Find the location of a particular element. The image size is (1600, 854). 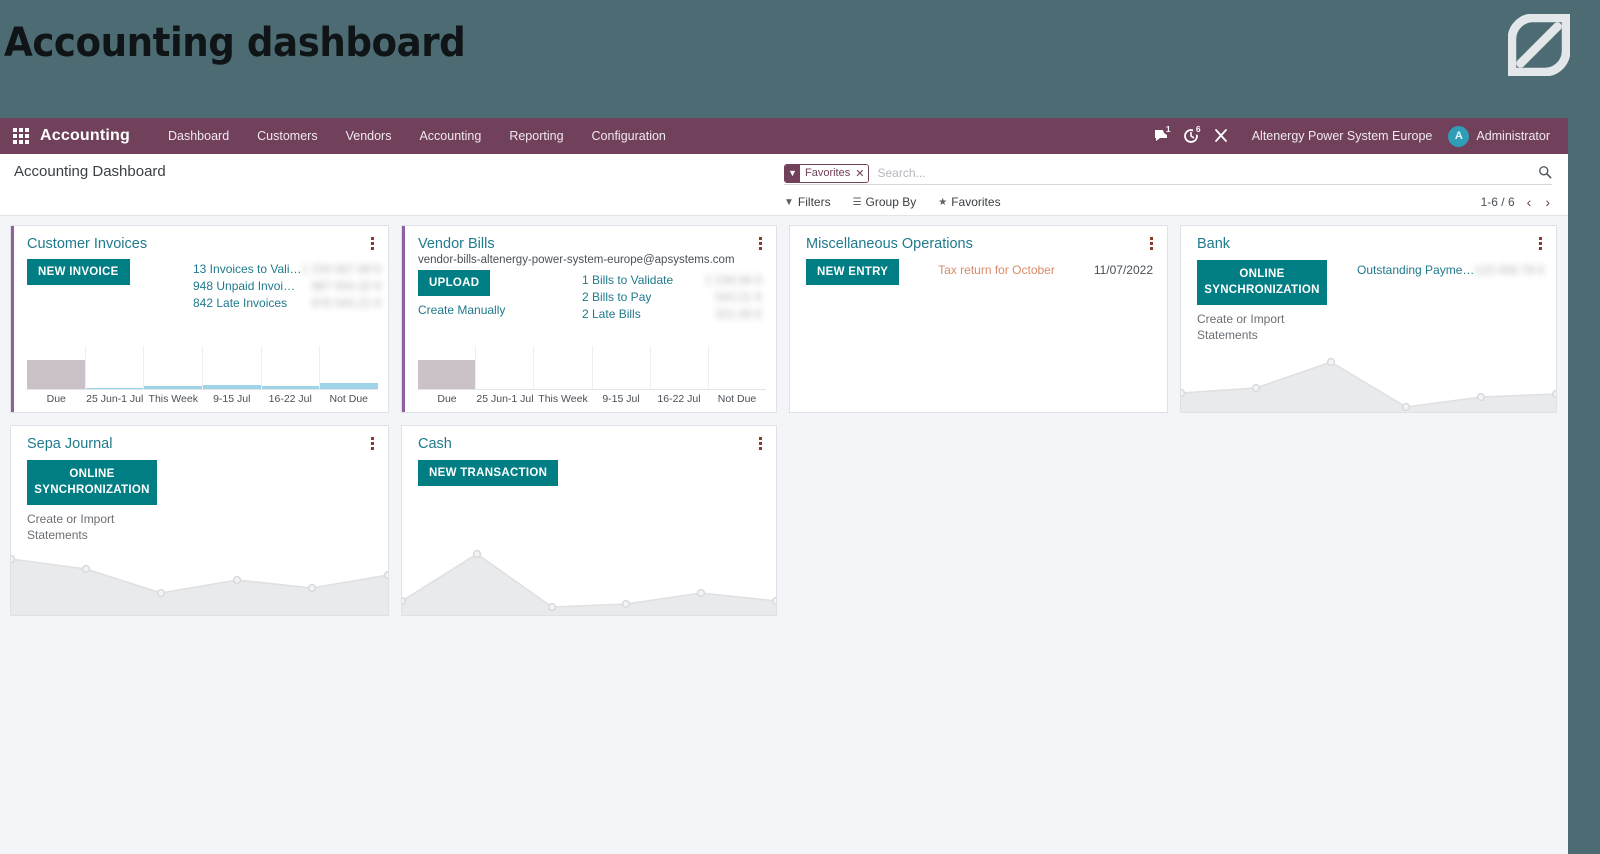

chevron-right-icon: › is located at coordinates (1547, 202).